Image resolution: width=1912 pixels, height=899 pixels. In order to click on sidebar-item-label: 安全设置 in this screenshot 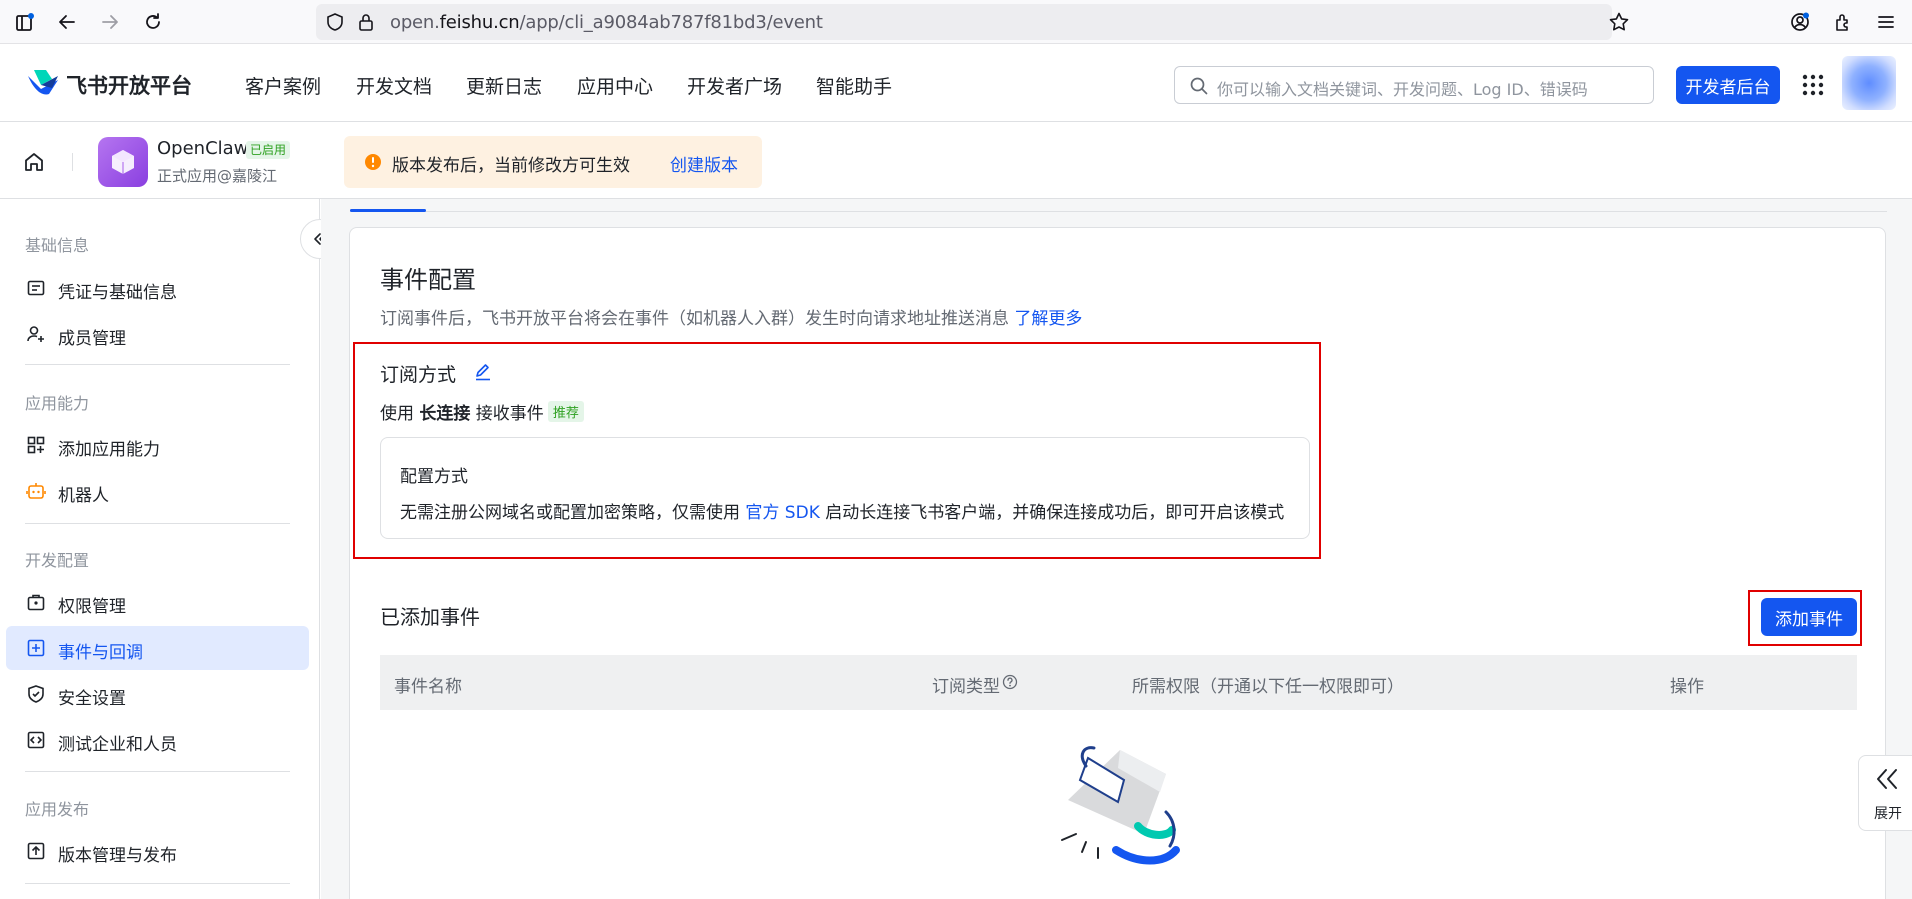, I will do `click(92, 699)`.